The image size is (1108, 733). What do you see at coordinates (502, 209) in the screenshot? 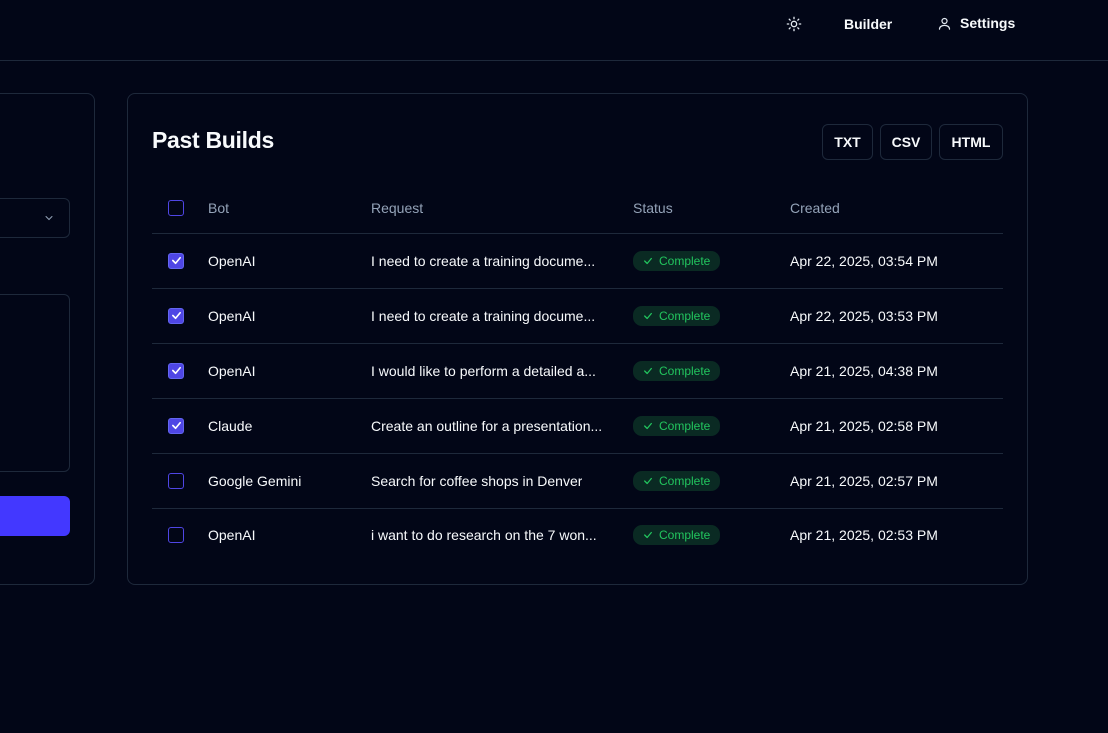
I see `column-header-request: Request` at bounding box center [502, 209].